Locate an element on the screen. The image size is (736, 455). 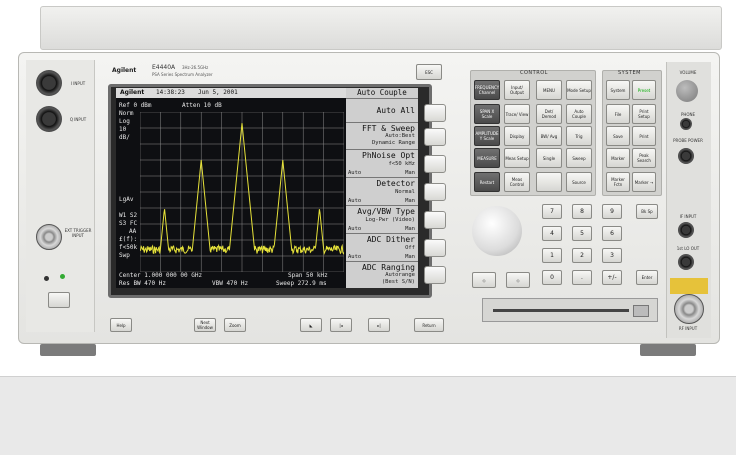
arrow-icon: ◣ is located at coordinates (311, 325).